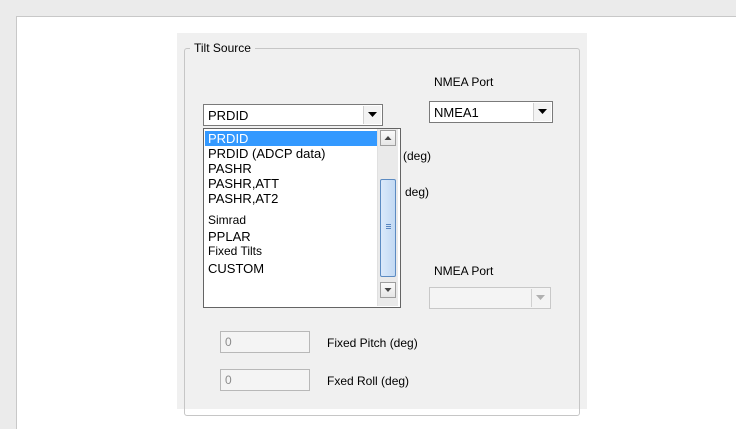 Image resolution: width=736 pixels, height=429 pixels. I want to click on pitch-units-label: (deg), so click(417, 156).